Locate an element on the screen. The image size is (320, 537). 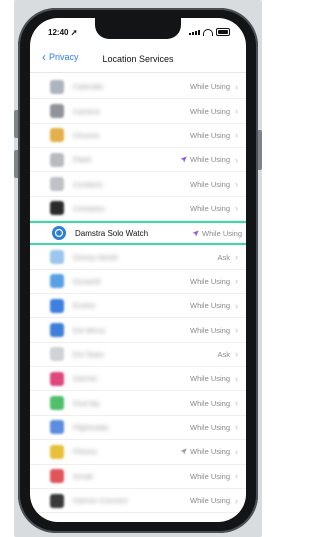
app-name: Disney World is located at coordinates (95, 257).